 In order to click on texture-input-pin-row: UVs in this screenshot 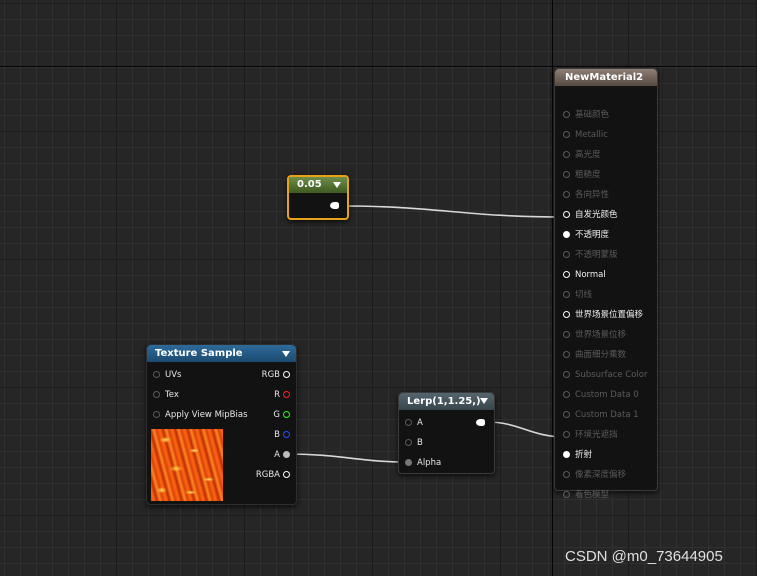, I will do `click(167, 375)`.